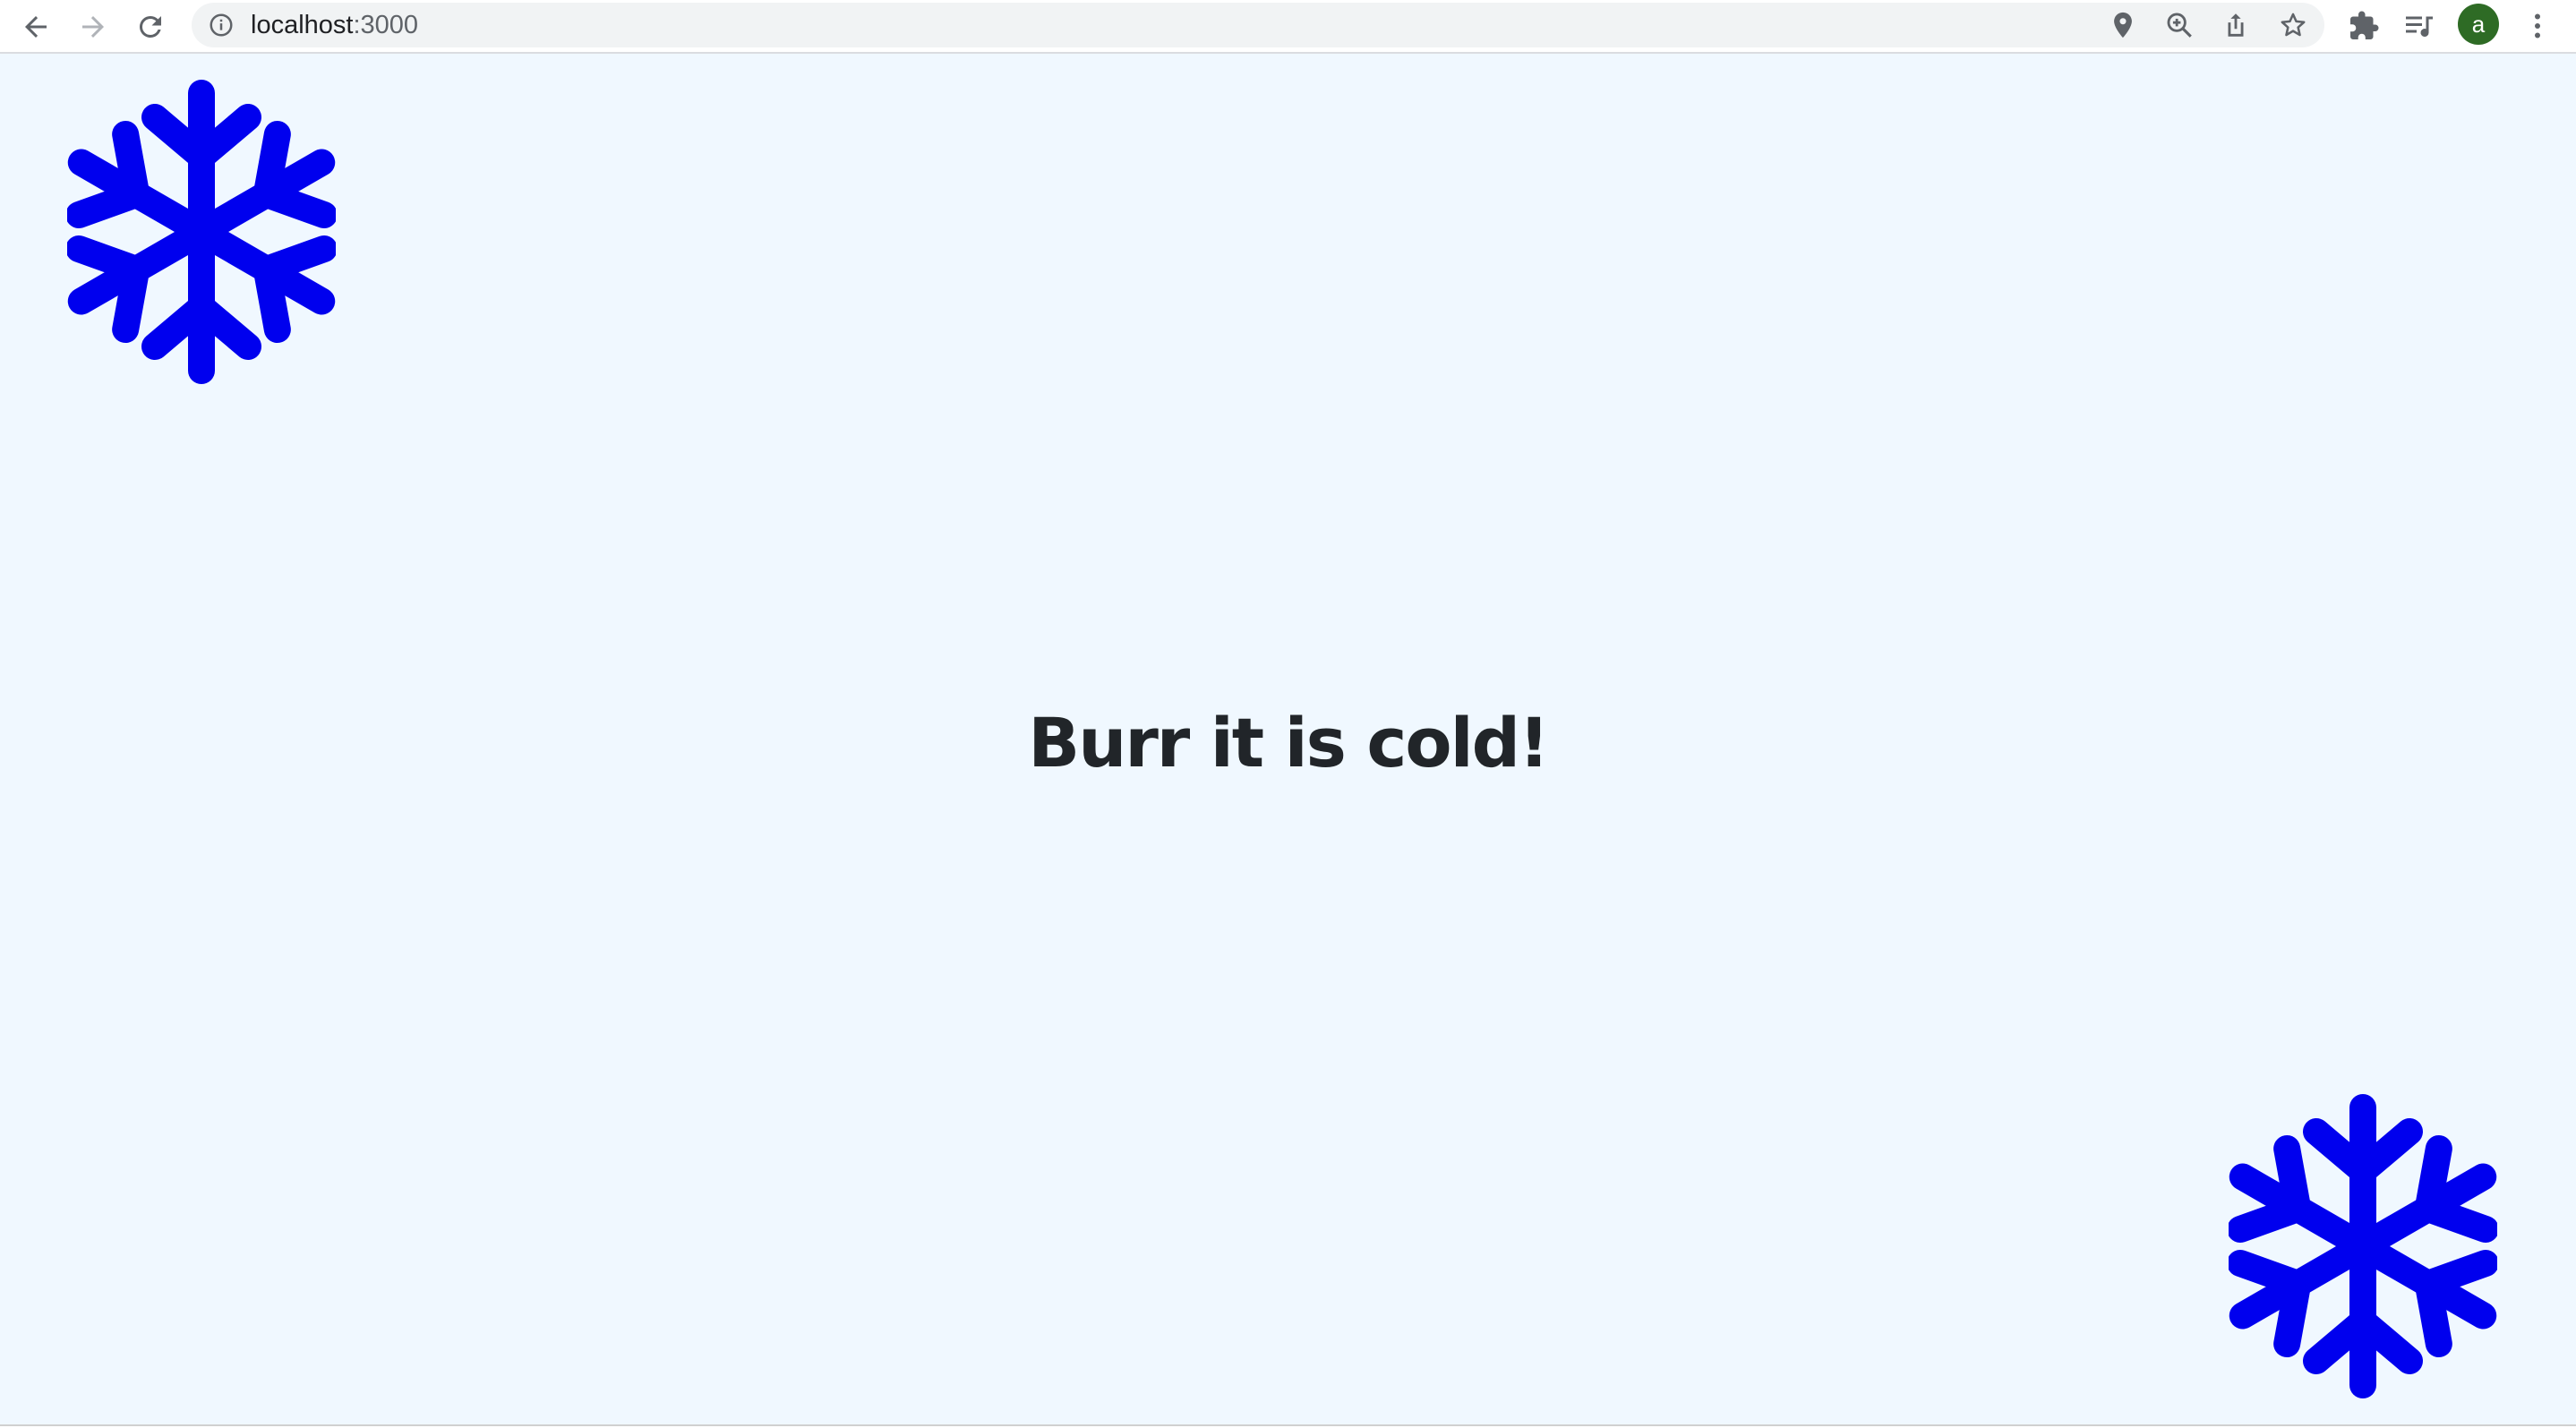 This screenshot has width=2576, height=1428. I want to click on menu-icon, so click(2537, 26).